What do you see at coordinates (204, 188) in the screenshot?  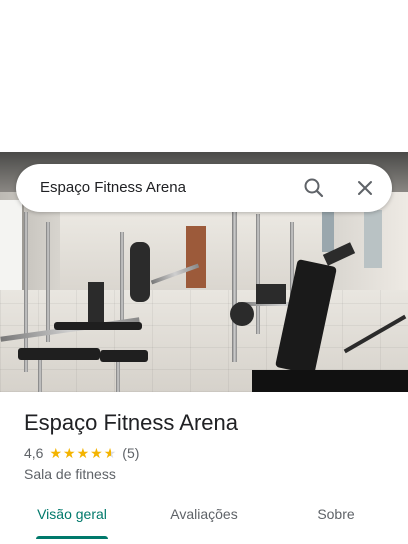 I see `search-bar: Espaço Fitness Arena` at bounding box center [204, 188].